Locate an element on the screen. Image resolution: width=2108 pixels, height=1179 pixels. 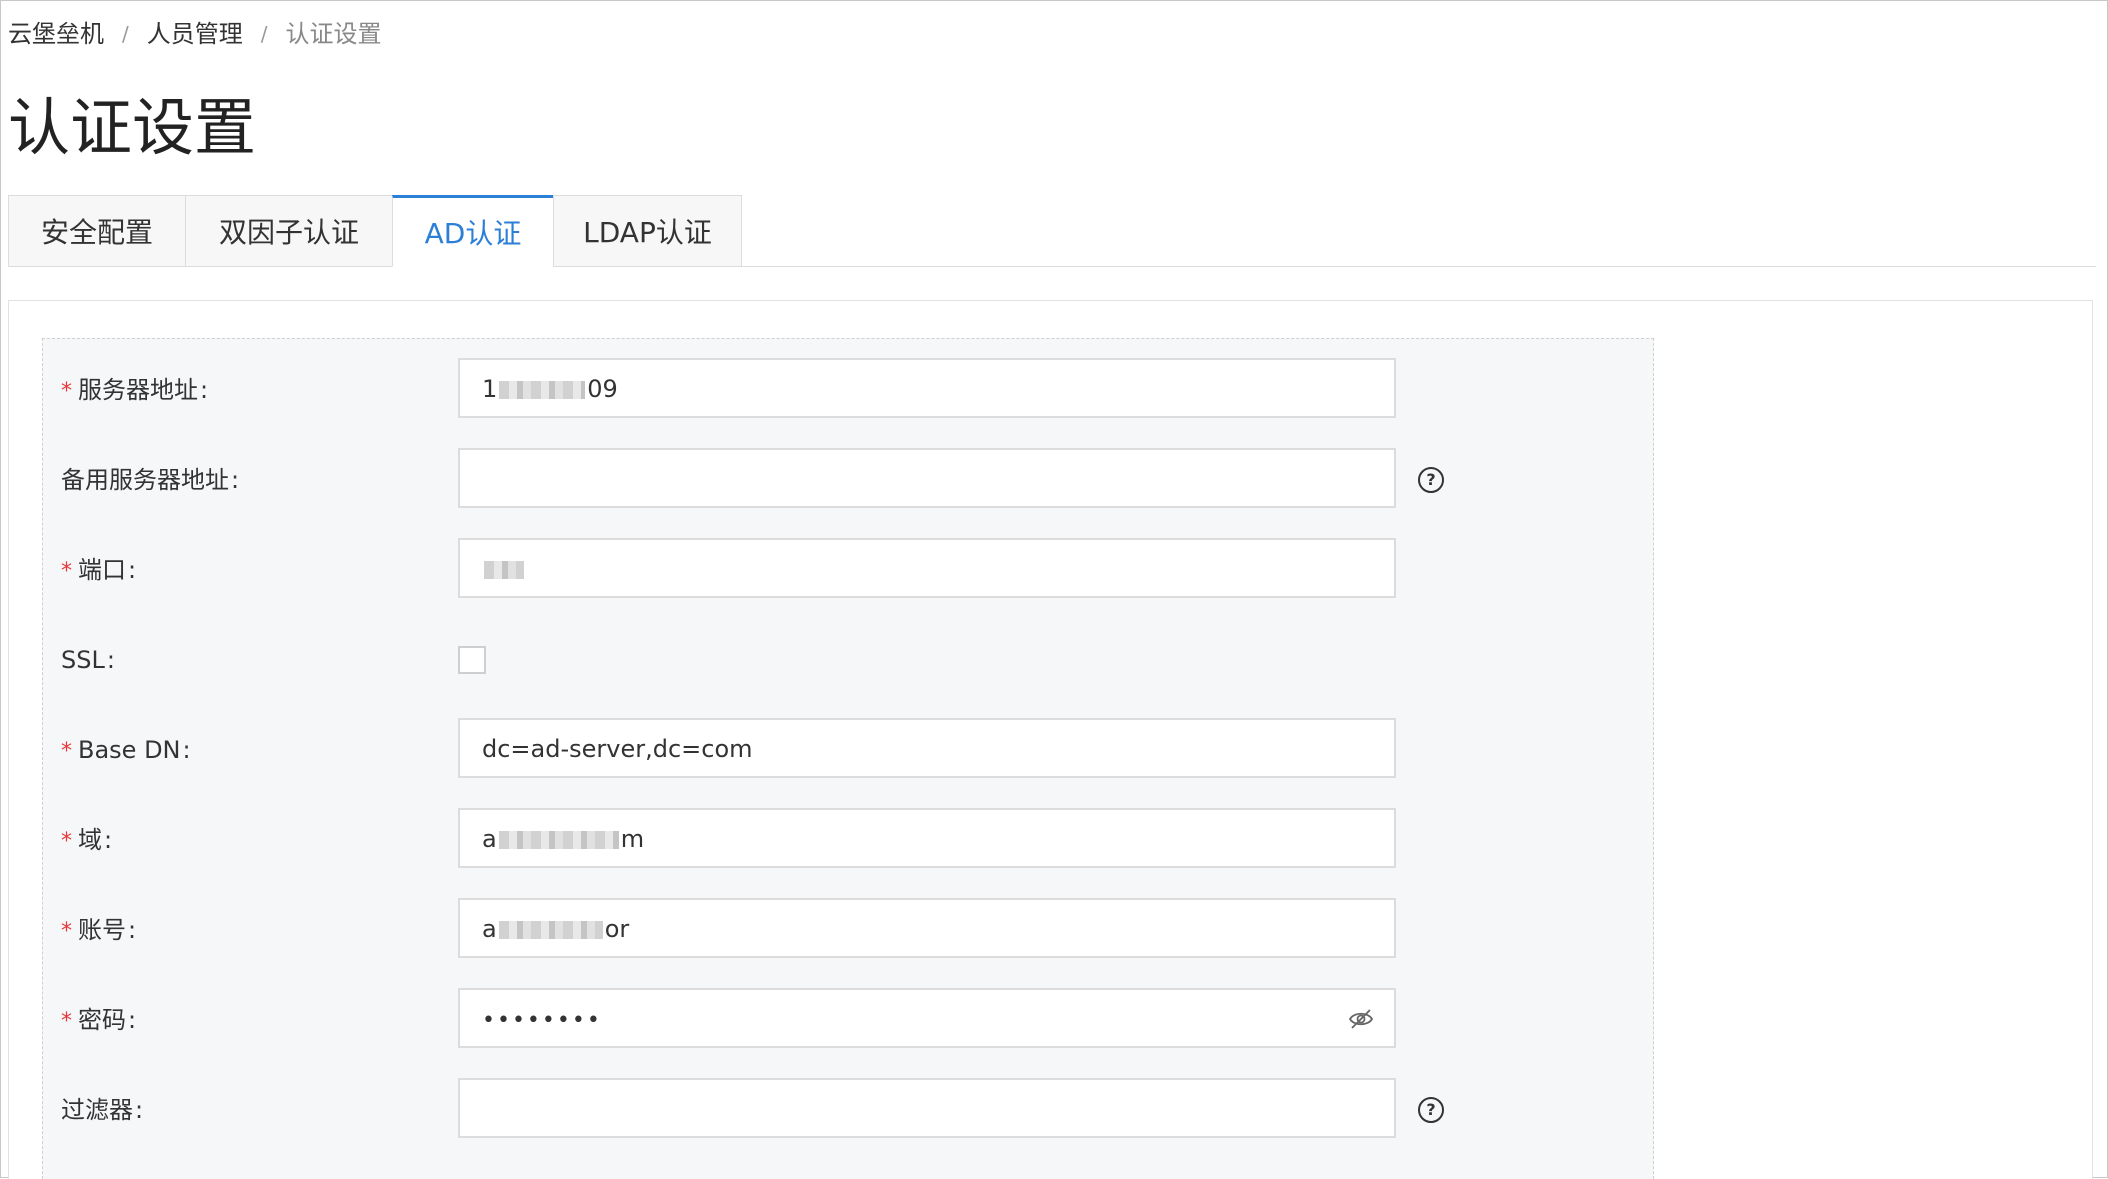
base-dn-input: dc=ad-server,dc=com is located at coordinates (927, 748).